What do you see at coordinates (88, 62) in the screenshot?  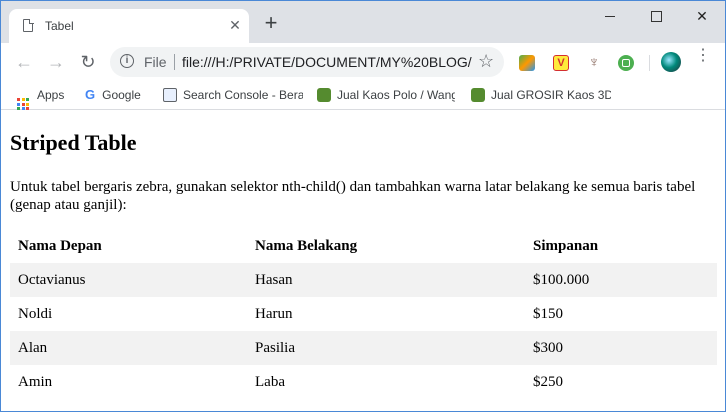 I see `reload-button: ↻` at bounding box center [88, 62].